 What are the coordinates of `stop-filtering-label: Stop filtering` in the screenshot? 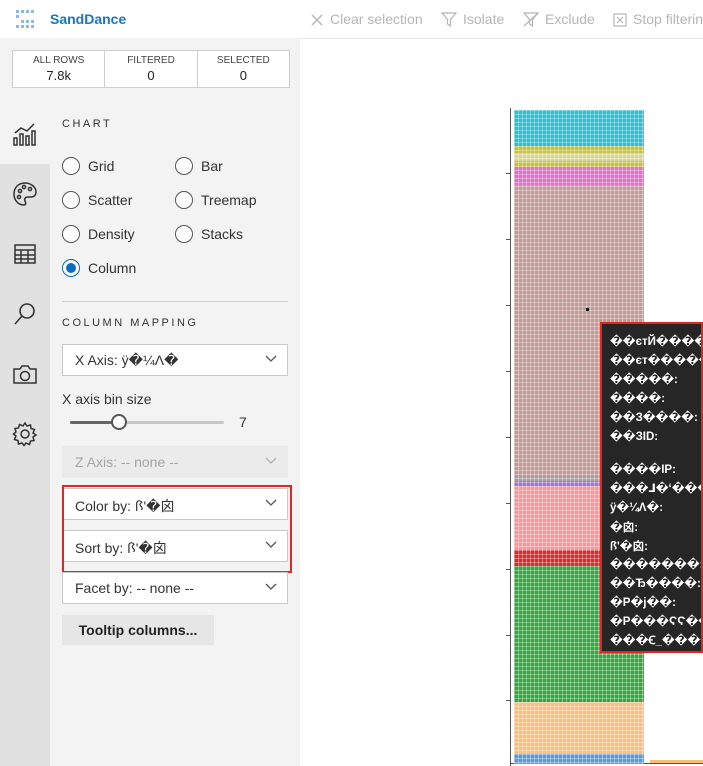 It's located at (668, 19).